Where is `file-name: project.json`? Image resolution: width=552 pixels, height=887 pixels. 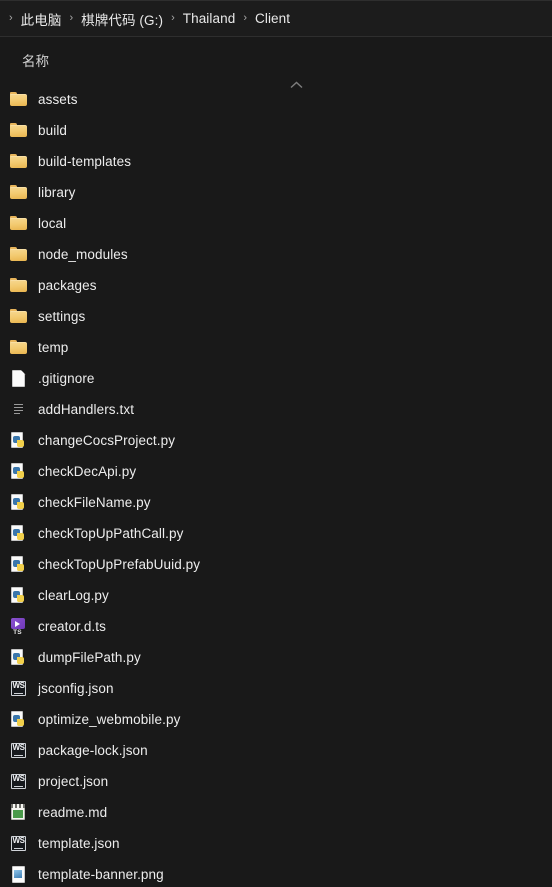
file-name: project.json is located at coordinates (73, 781).